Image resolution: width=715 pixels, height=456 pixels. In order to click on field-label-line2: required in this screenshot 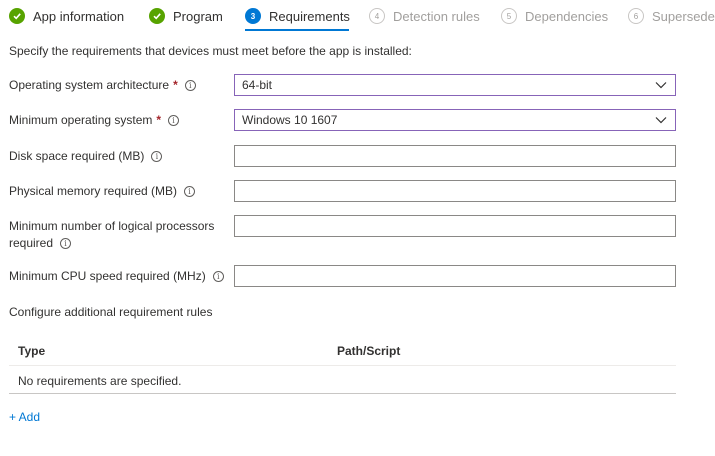, I will do `click(31, 243)`.